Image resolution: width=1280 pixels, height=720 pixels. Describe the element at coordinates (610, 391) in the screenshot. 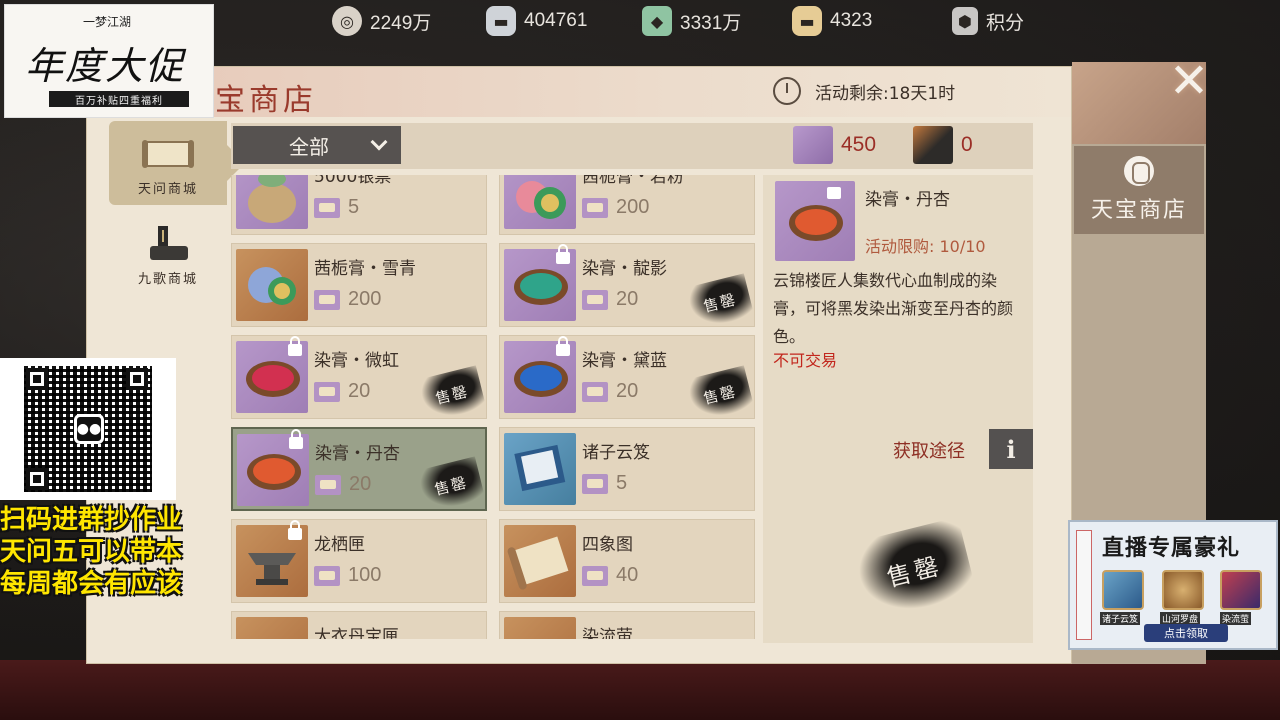

I see `item-price: 20` at that location.